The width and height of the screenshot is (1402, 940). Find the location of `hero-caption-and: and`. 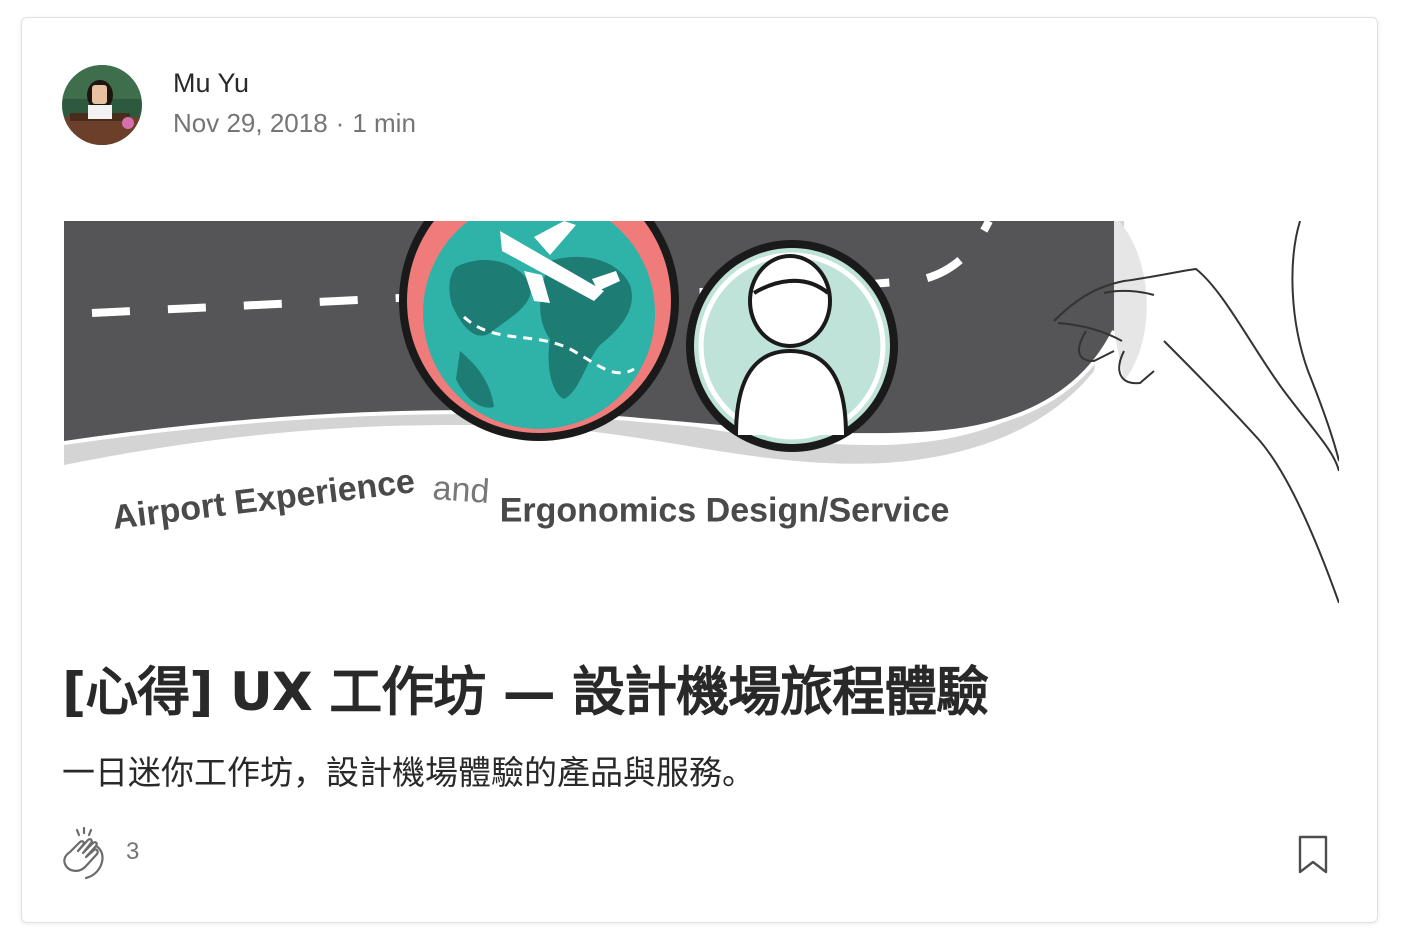

hero-caption-and: and is located at coordinates (460, 490).